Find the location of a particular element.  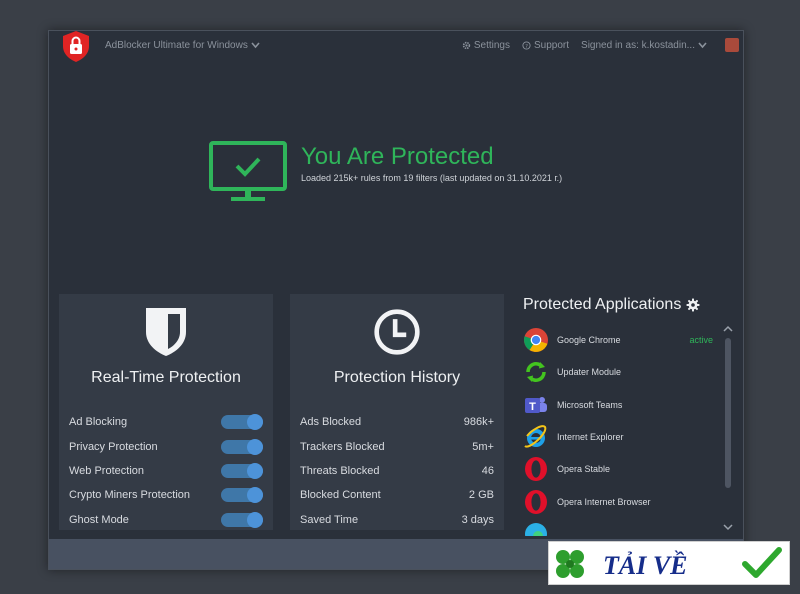

teams-icon: T is located at coordinates (536, 404).